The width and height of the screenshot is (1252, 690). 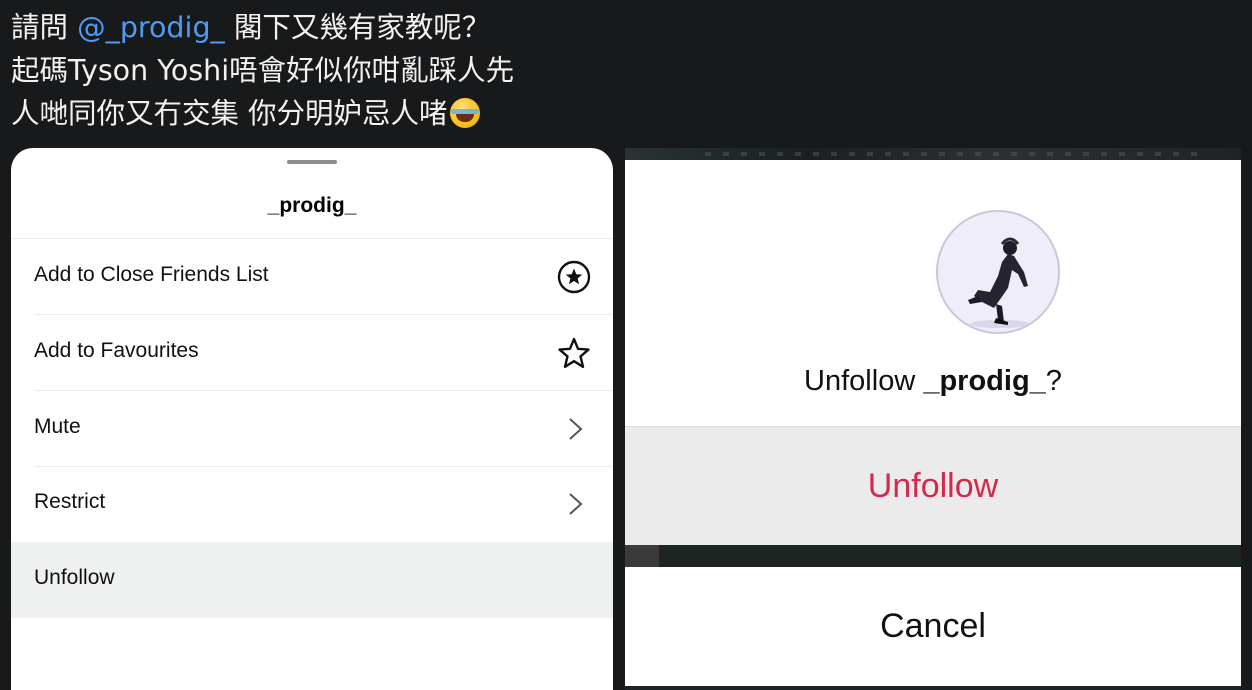 I want to click on avatar-figure-icon, so click(x=998, y=272).